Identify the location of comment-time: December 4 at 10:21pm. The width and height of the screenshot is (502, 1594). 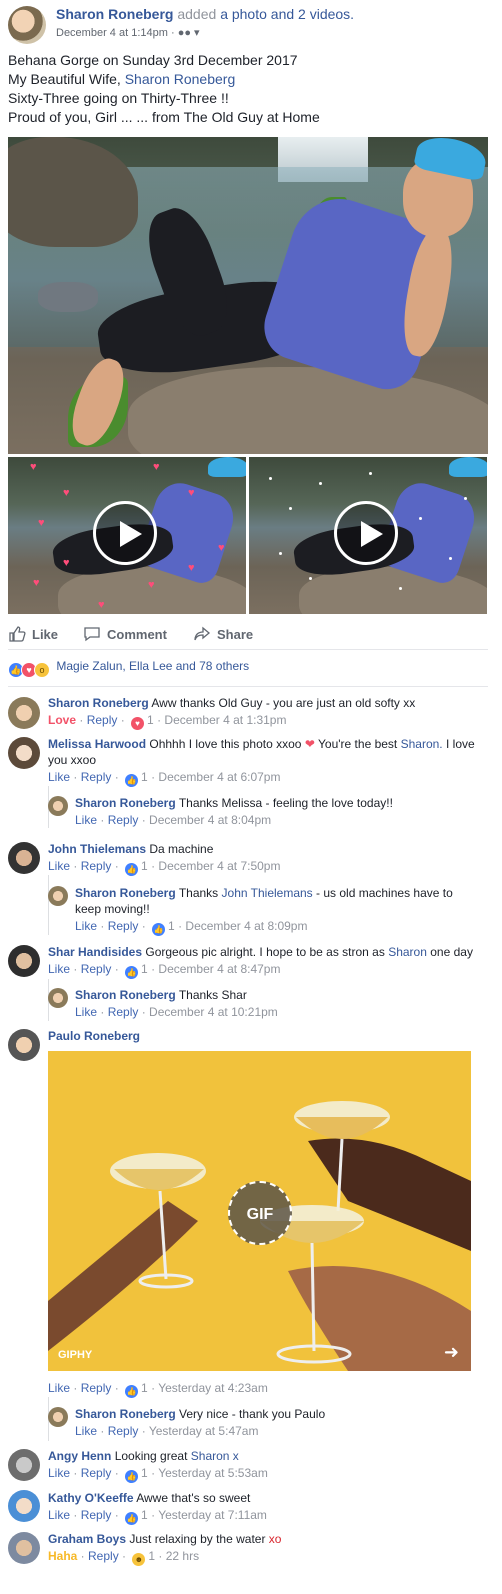
(213, 1012).